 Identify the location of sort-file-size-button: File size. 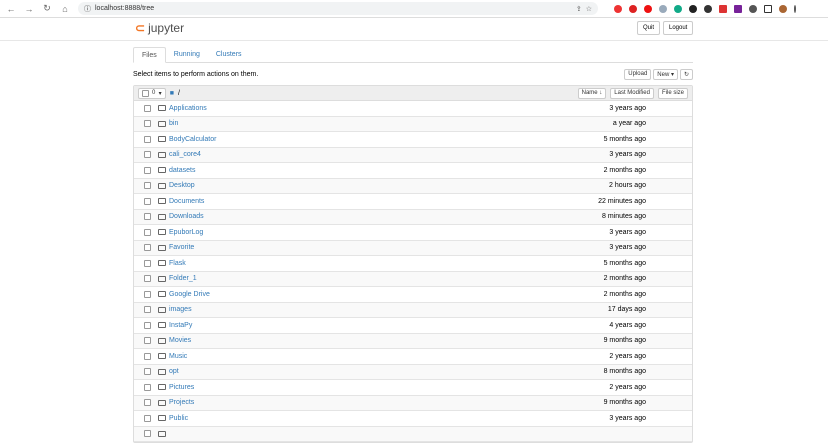
(672, 93).